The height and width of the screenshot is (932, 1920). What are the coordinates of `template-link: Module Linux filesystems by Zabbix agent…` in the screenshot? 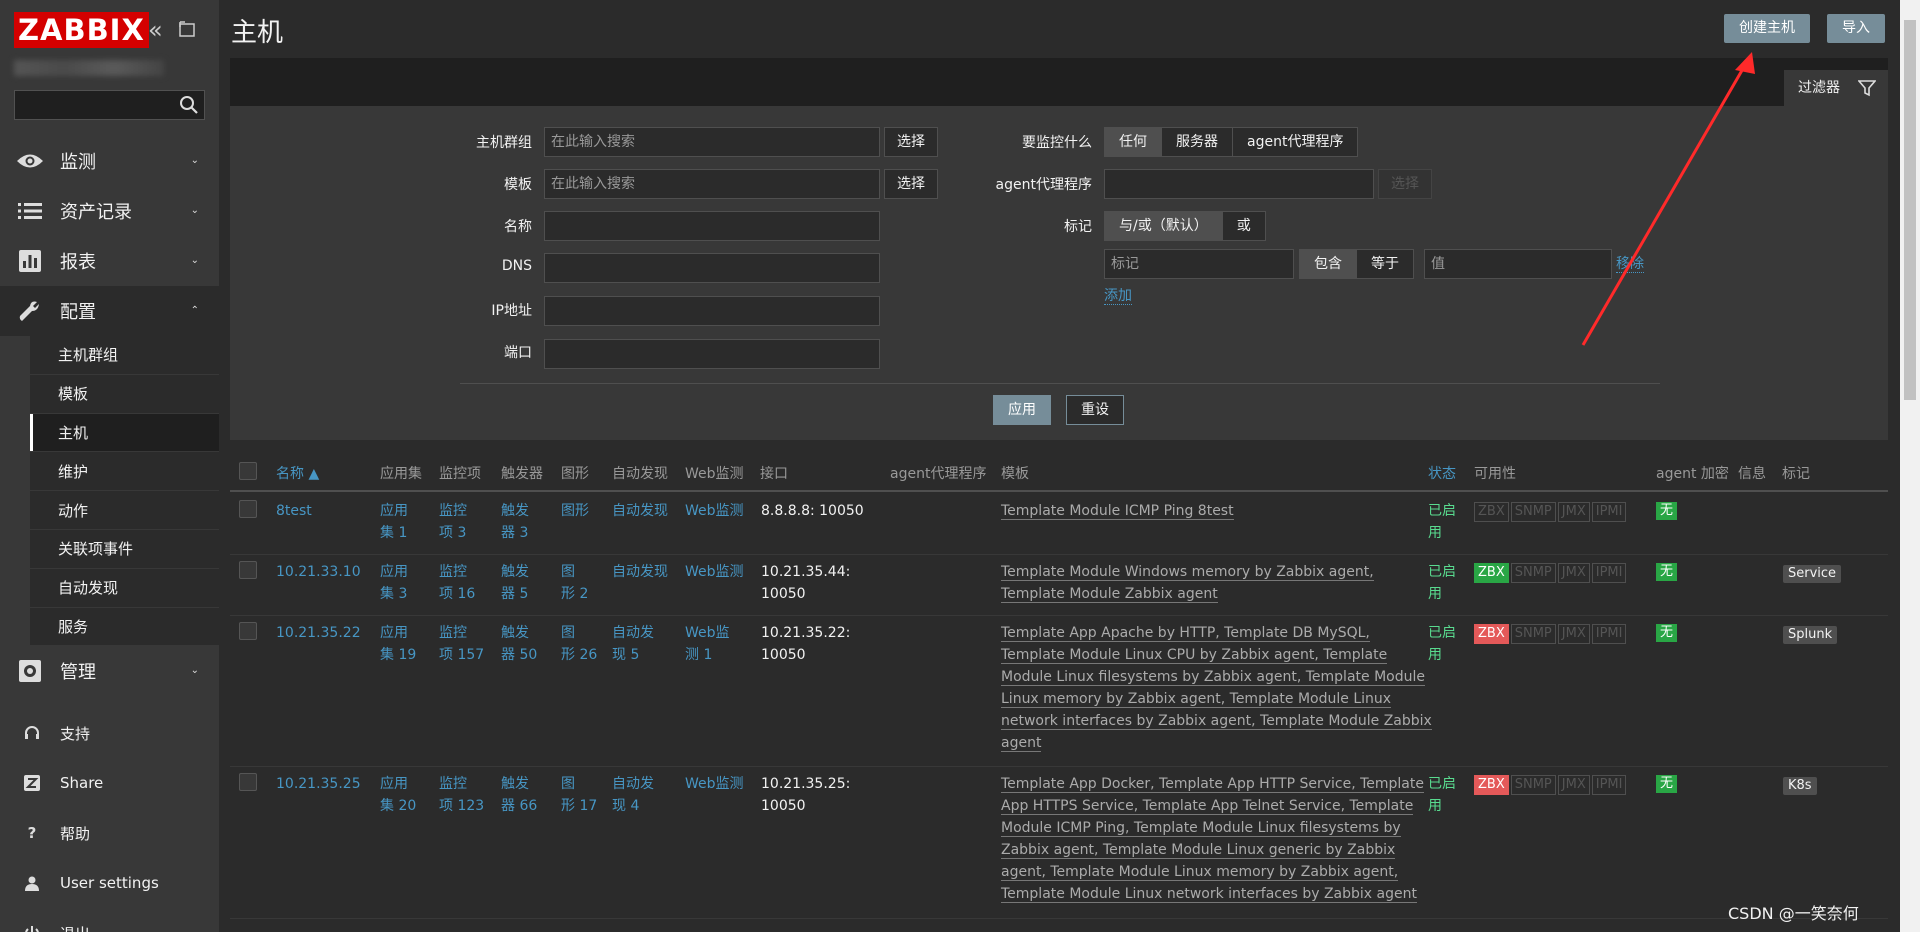 It's located at (1213, 677).